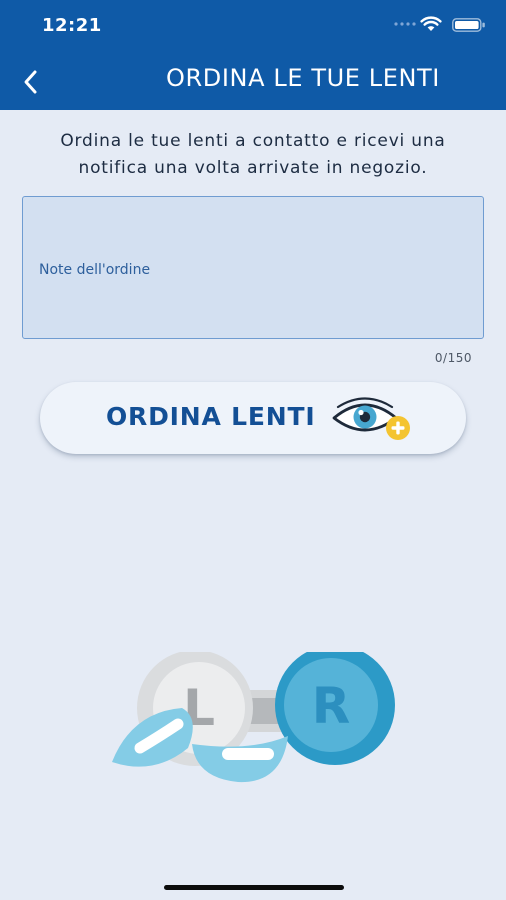 This screenshot has height=900, width=506. I want to click on wifi-icon, so click(431, 23).